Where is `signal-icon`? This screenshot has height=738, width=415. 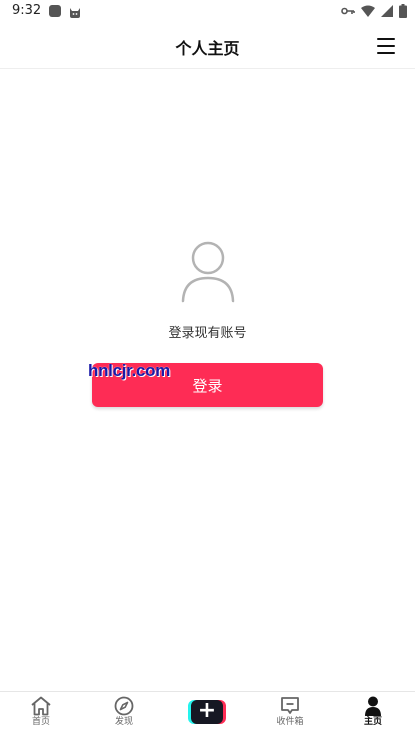
signal-icon is located at coordinates (387, 11).